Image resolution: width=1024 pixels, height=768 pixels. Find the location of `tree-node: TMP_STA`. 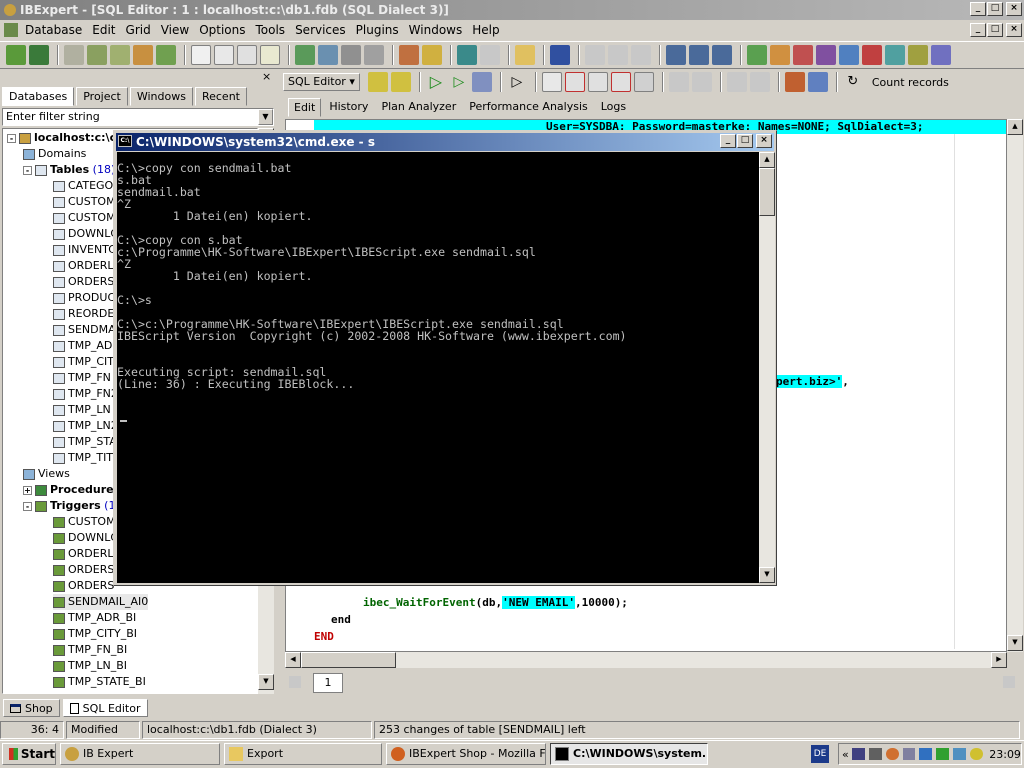

tree-node: TMP_STA is located at coordinates (85, 442).